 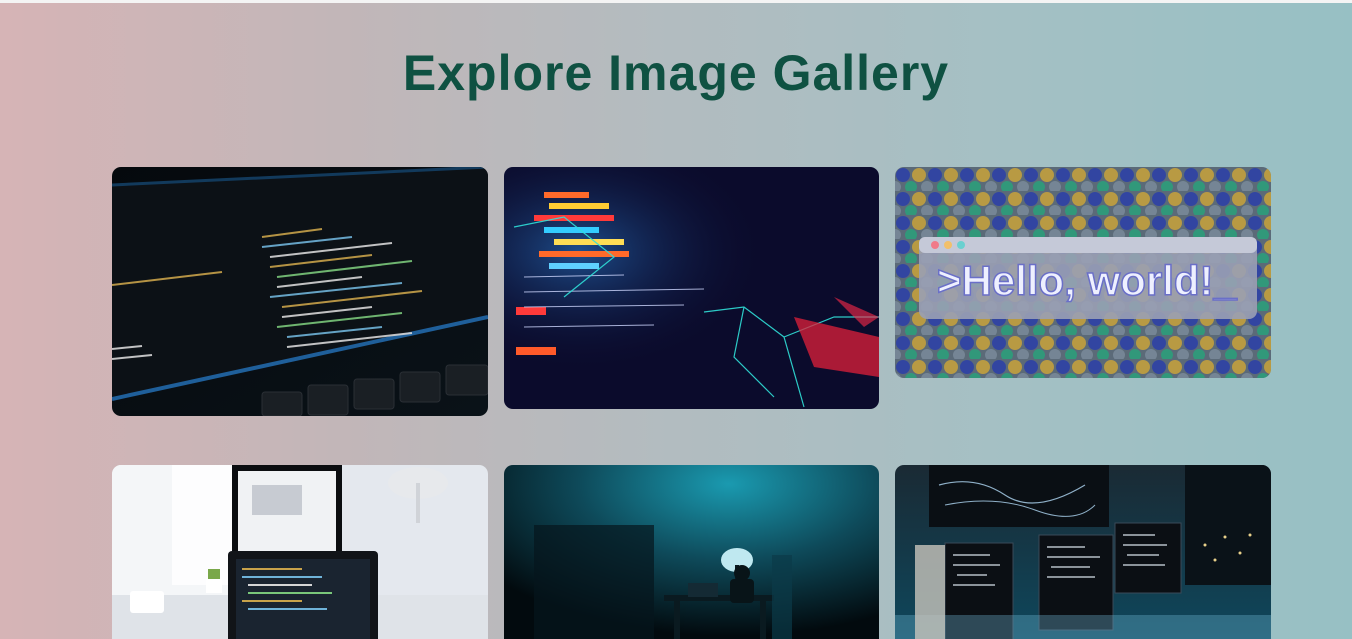 I want to click on gallery-image-monitors-server-room, so click(x=1083, y=552).